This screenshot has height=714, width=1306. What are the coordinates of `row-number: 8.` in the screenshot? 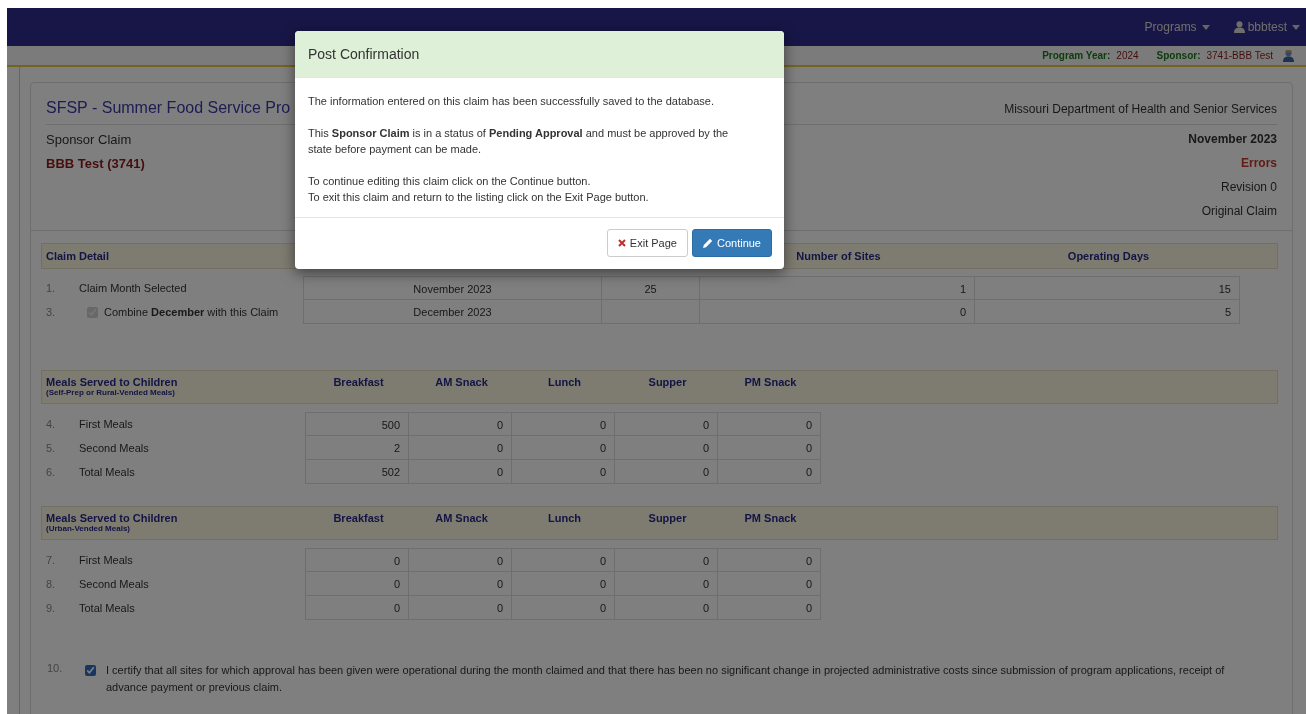 It's located at (51, 584).